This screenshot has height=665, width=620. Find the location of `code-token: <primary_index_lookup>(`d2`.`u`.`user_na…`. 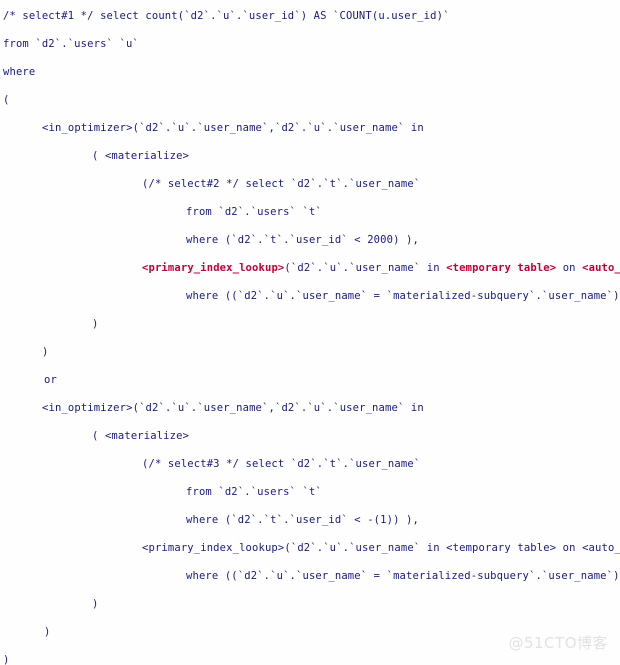

code-token: <primary_index_lookup>(`d2`.`u`.`user_na… is located at coordinates (381, 548).